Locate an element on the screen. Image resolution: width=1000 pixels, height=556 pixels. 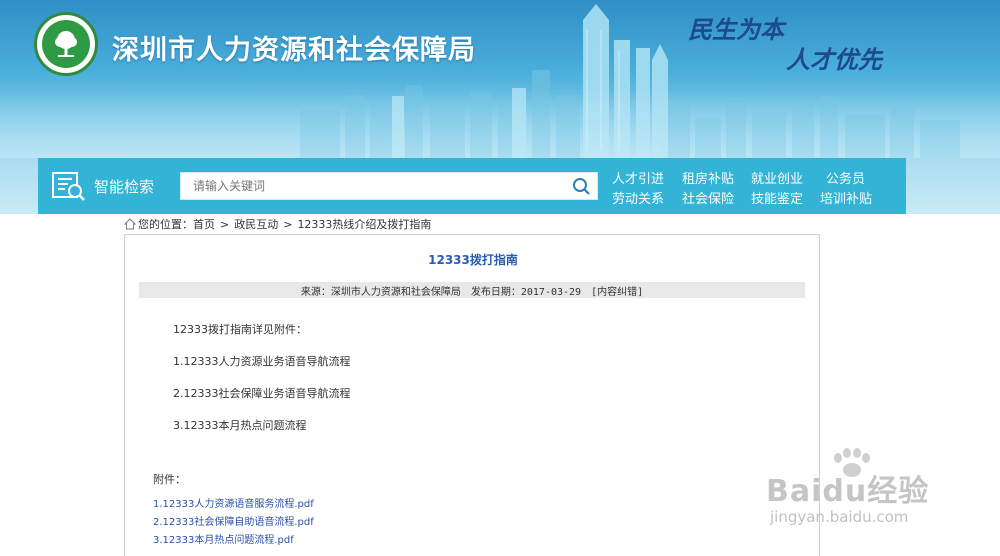
nav-link-social-insurance: 社会保险 is located at coordinates (708, 197).